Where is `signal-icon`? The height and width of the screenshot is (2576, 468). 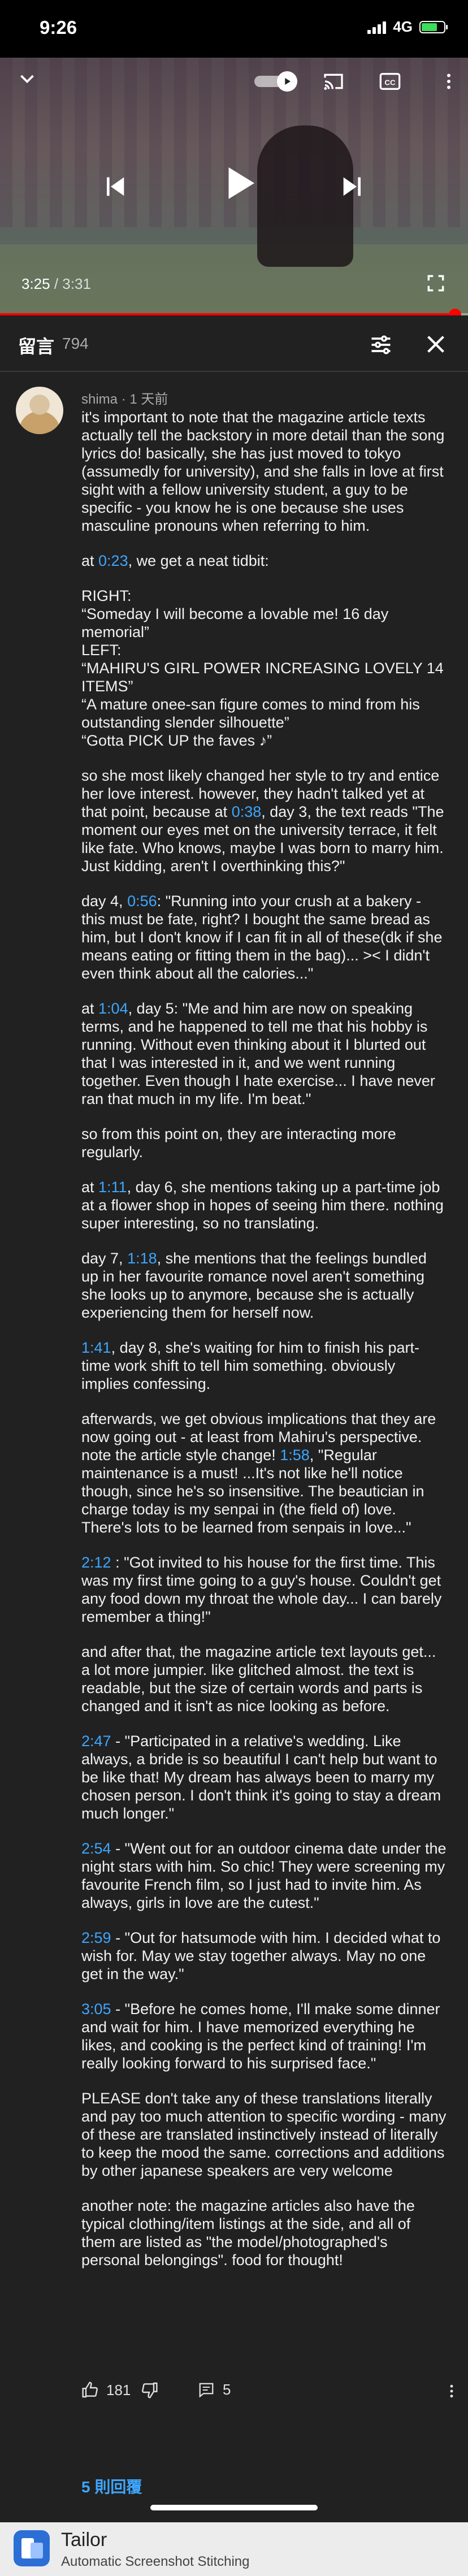 signal-icon is located at coordinates (377, 27).